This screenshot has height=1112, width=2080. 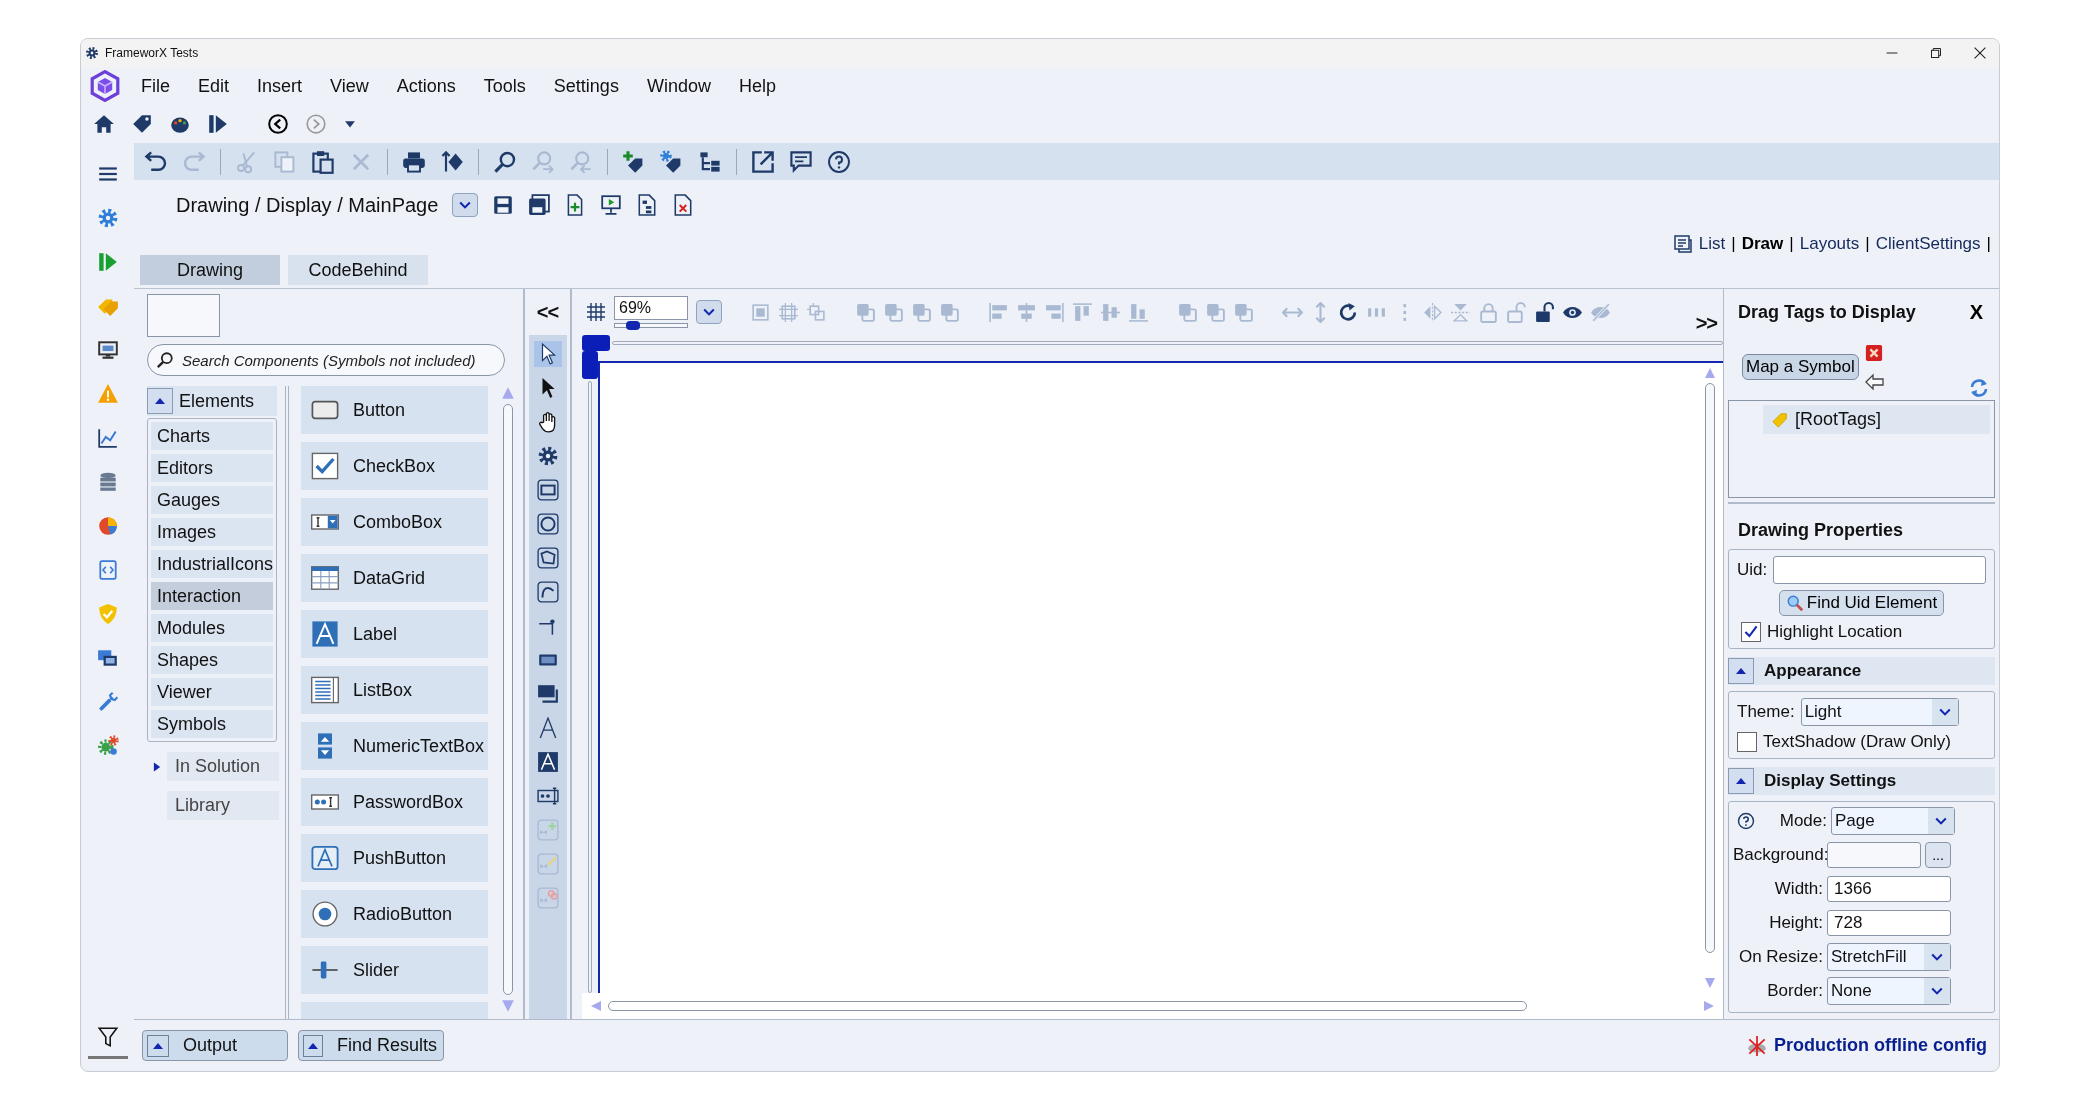 What do you see at coordinates (503, 205) in the screenshot?
I see `save-icon` at bounding box center [503, 205].